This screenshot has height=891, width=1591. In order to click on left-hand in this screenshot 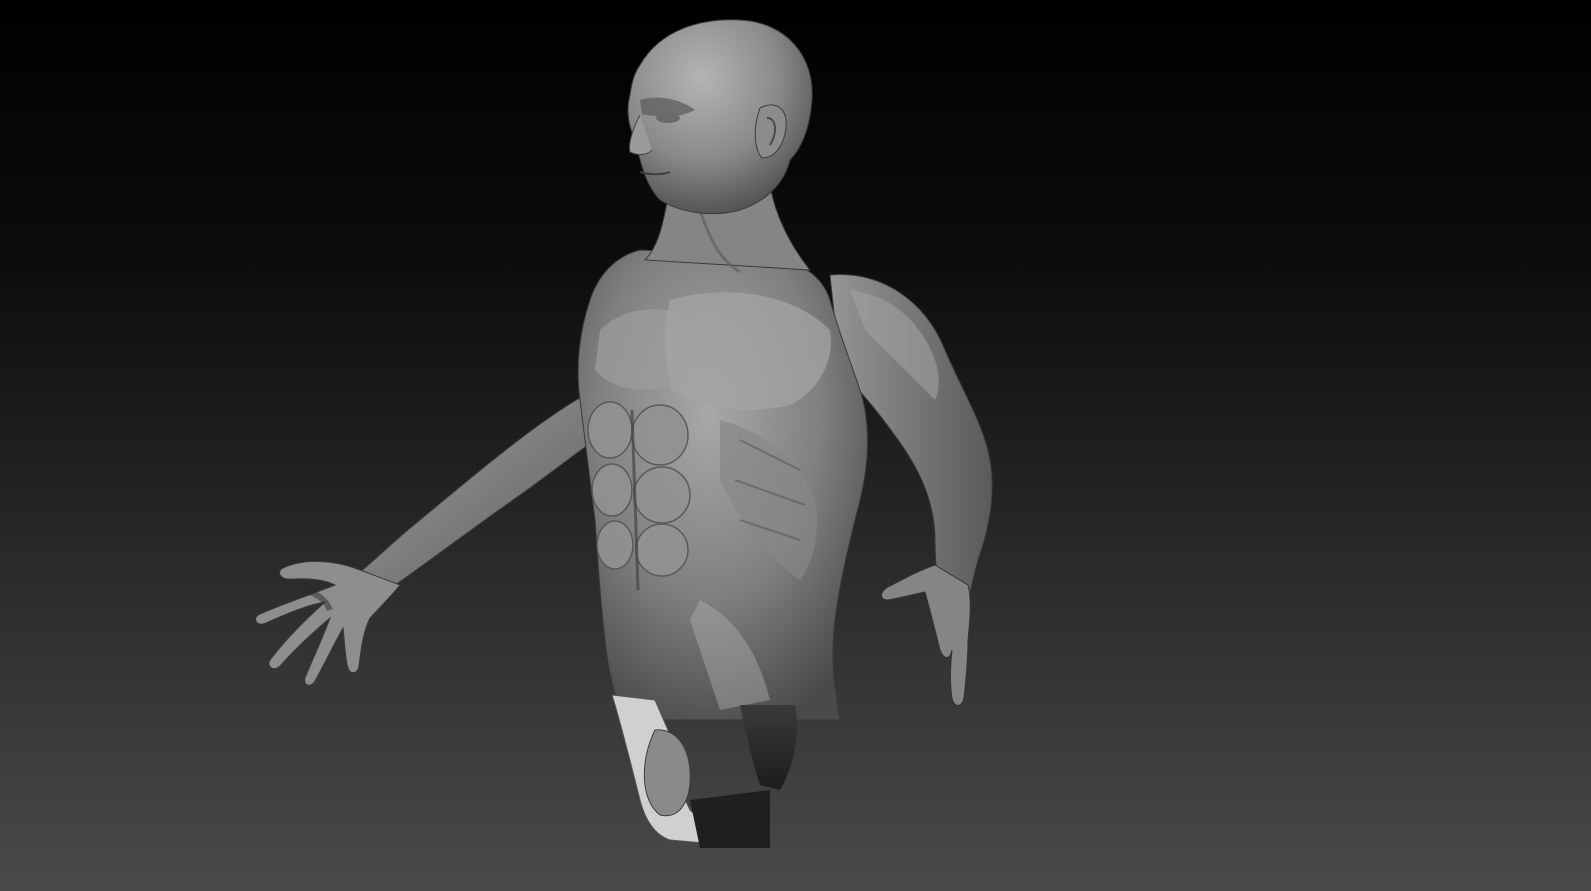, I will do `click(328, 623)`.